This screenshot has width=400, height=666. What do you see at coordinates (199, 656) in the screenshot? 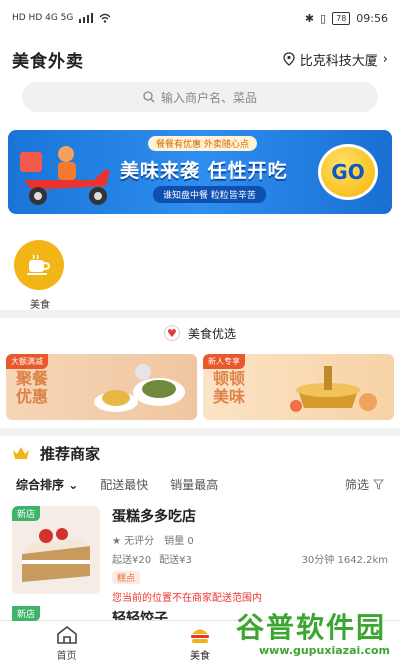
I see `tab-food-label: 美食` at bounding box center [199, 656].